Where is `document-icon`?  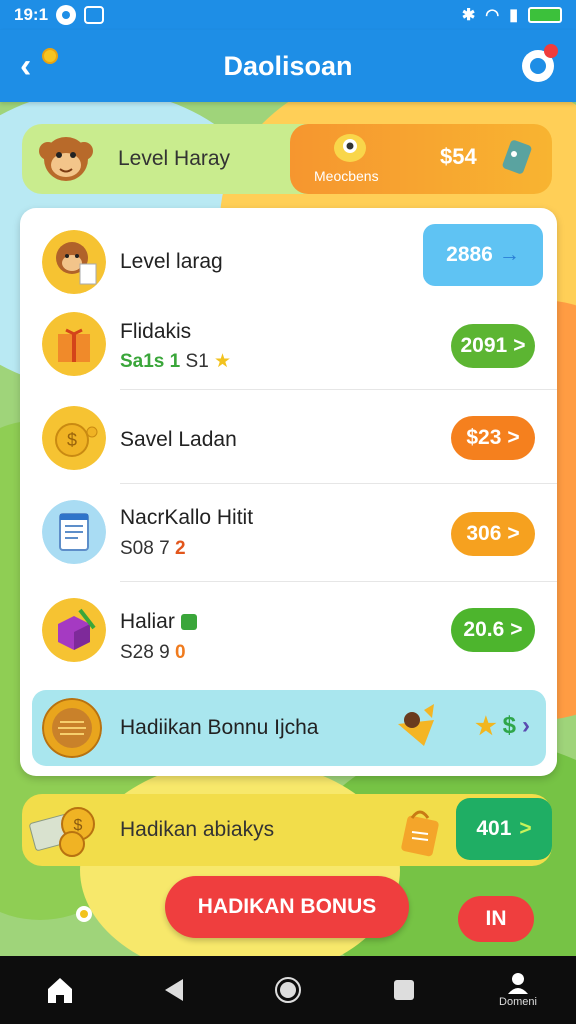 document-icon is located at coordinates (74, 532).